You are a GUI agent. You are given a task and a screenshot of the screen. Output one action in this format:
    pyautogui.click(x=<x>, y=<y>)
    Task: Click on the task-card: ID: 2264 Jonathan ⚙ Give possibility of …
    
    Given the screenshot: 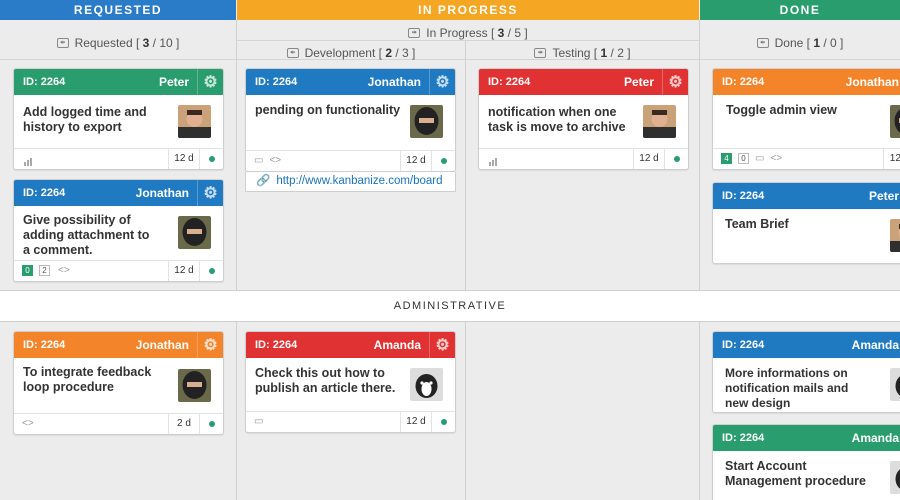 What is the action you would take?
    pyautogui.click(x=118, y=230)
    